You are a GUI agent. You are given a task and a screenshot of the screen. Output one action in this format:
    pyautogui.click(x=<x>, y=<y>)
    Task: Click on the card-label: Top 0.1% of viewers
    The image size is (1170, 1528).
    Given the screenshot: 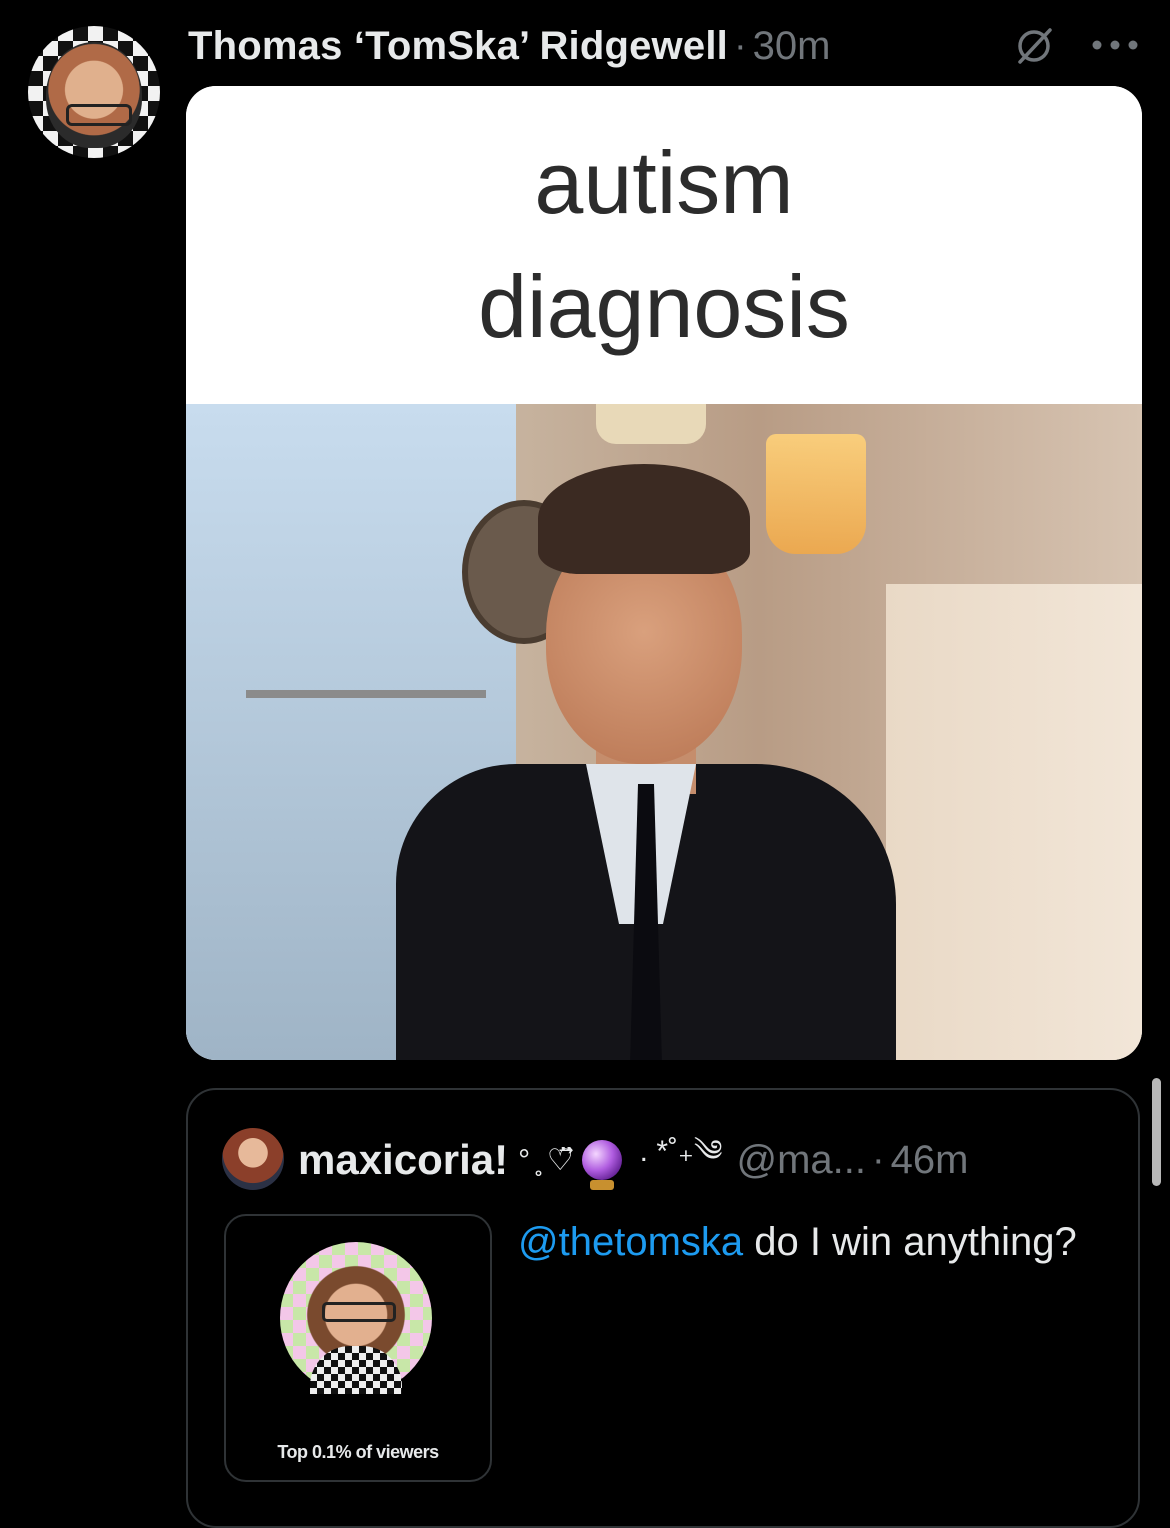 What is the action you would take?
    pyautogui.click(x=358, y=1452)
    